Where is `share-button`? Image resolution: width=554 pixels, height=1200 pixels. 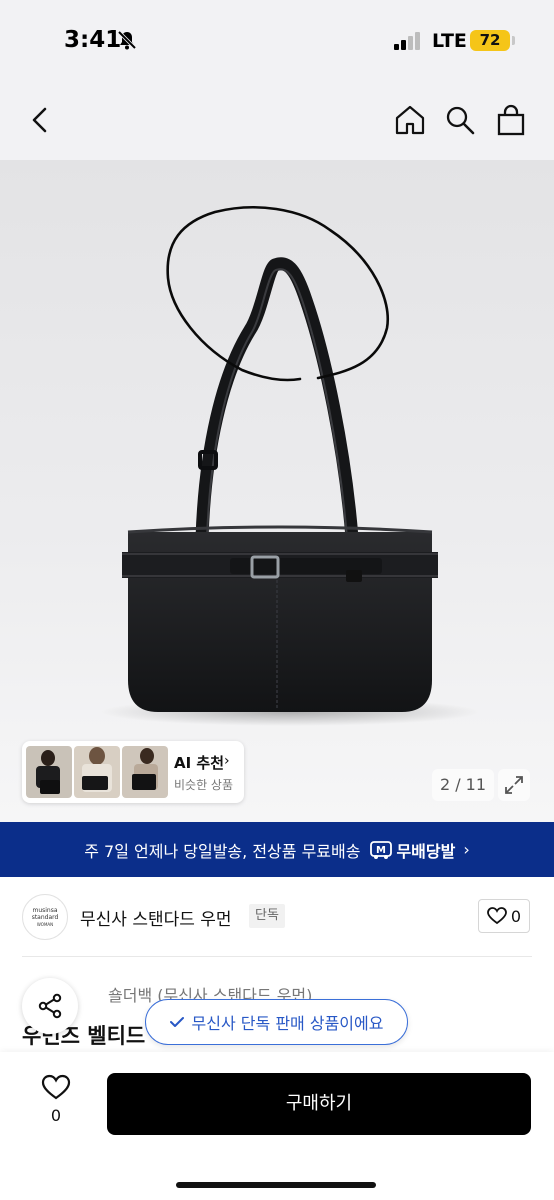
share-button is located at coordinates (50, 1006).